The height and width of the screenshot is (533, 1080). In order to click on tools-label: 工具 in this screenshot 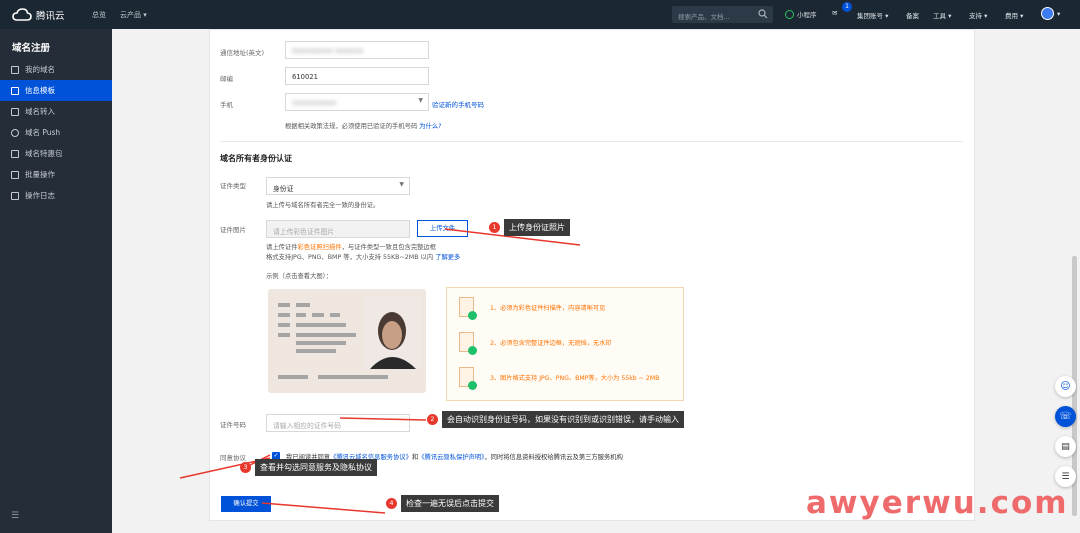, I will do `click(939, 16)`.